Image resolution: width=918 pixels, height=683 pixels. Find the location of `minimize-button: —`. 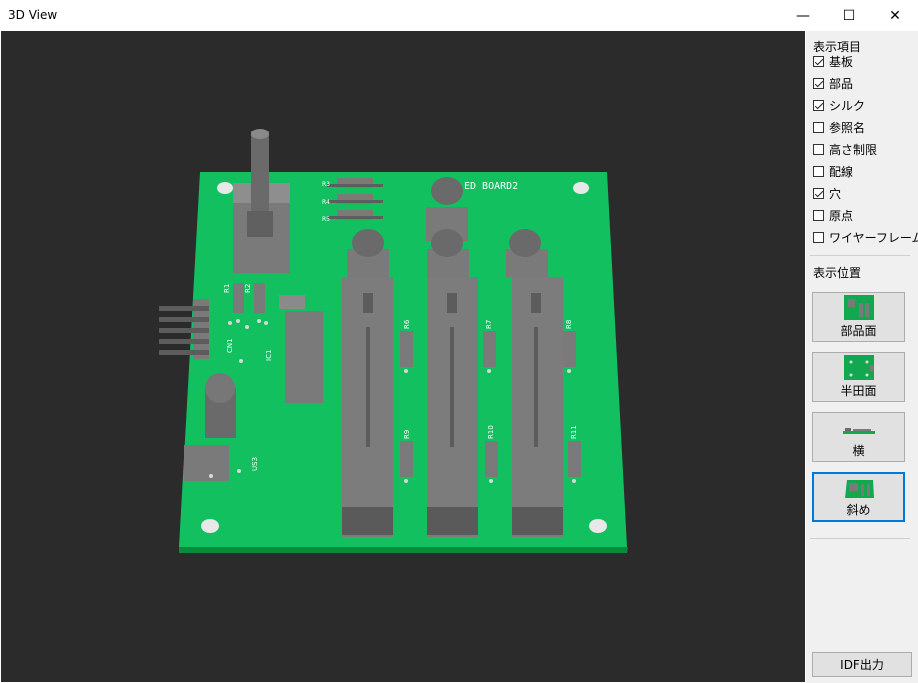

minimize-button: — is located at coordinates (803, 15).